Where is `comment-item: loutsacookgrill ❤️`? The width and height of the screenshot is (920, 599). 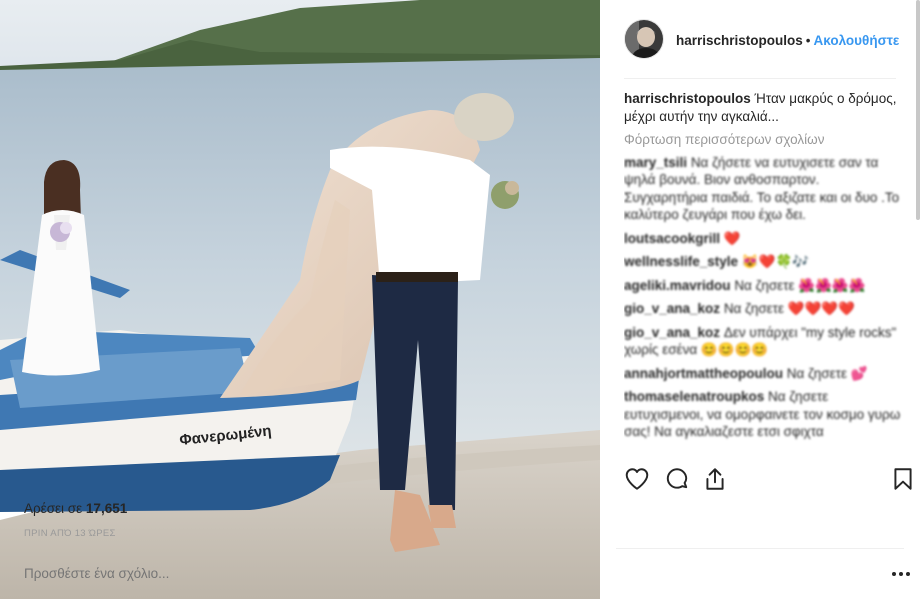 comment-item: loutsacookgrill ❤️ is located at coordinates (764, 239).